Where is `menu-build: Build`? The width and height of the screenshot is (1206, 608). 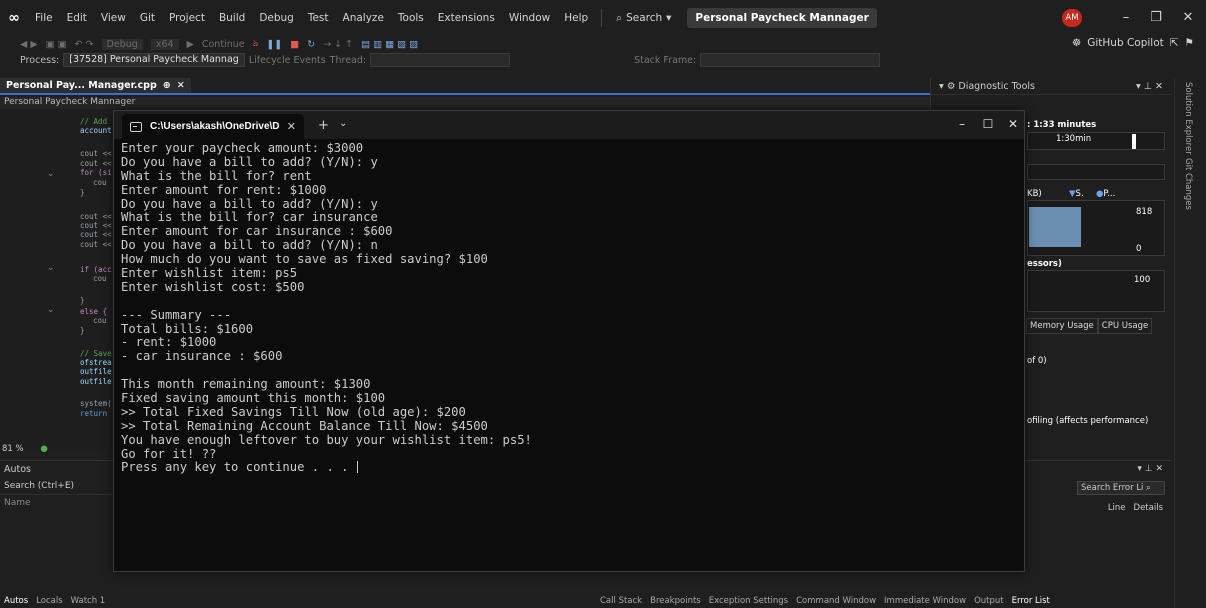
menu-build: Build is located at coordinates (232, 18).